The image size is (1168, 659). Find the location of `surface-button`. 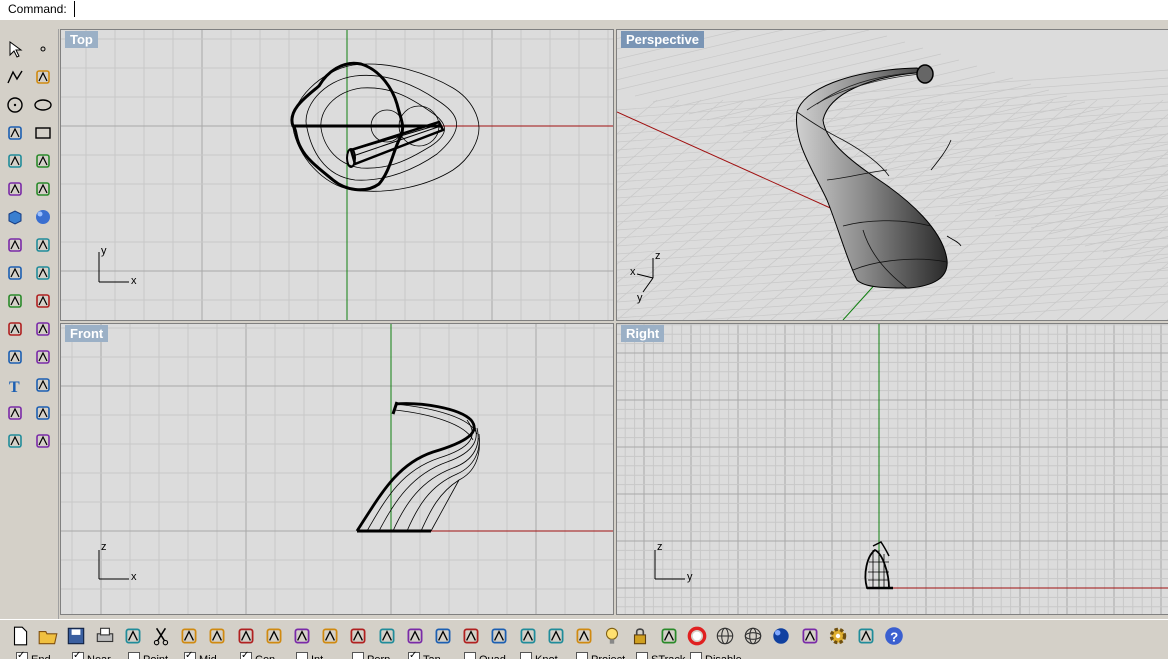

surface-button is located at coordinates (15, 189).